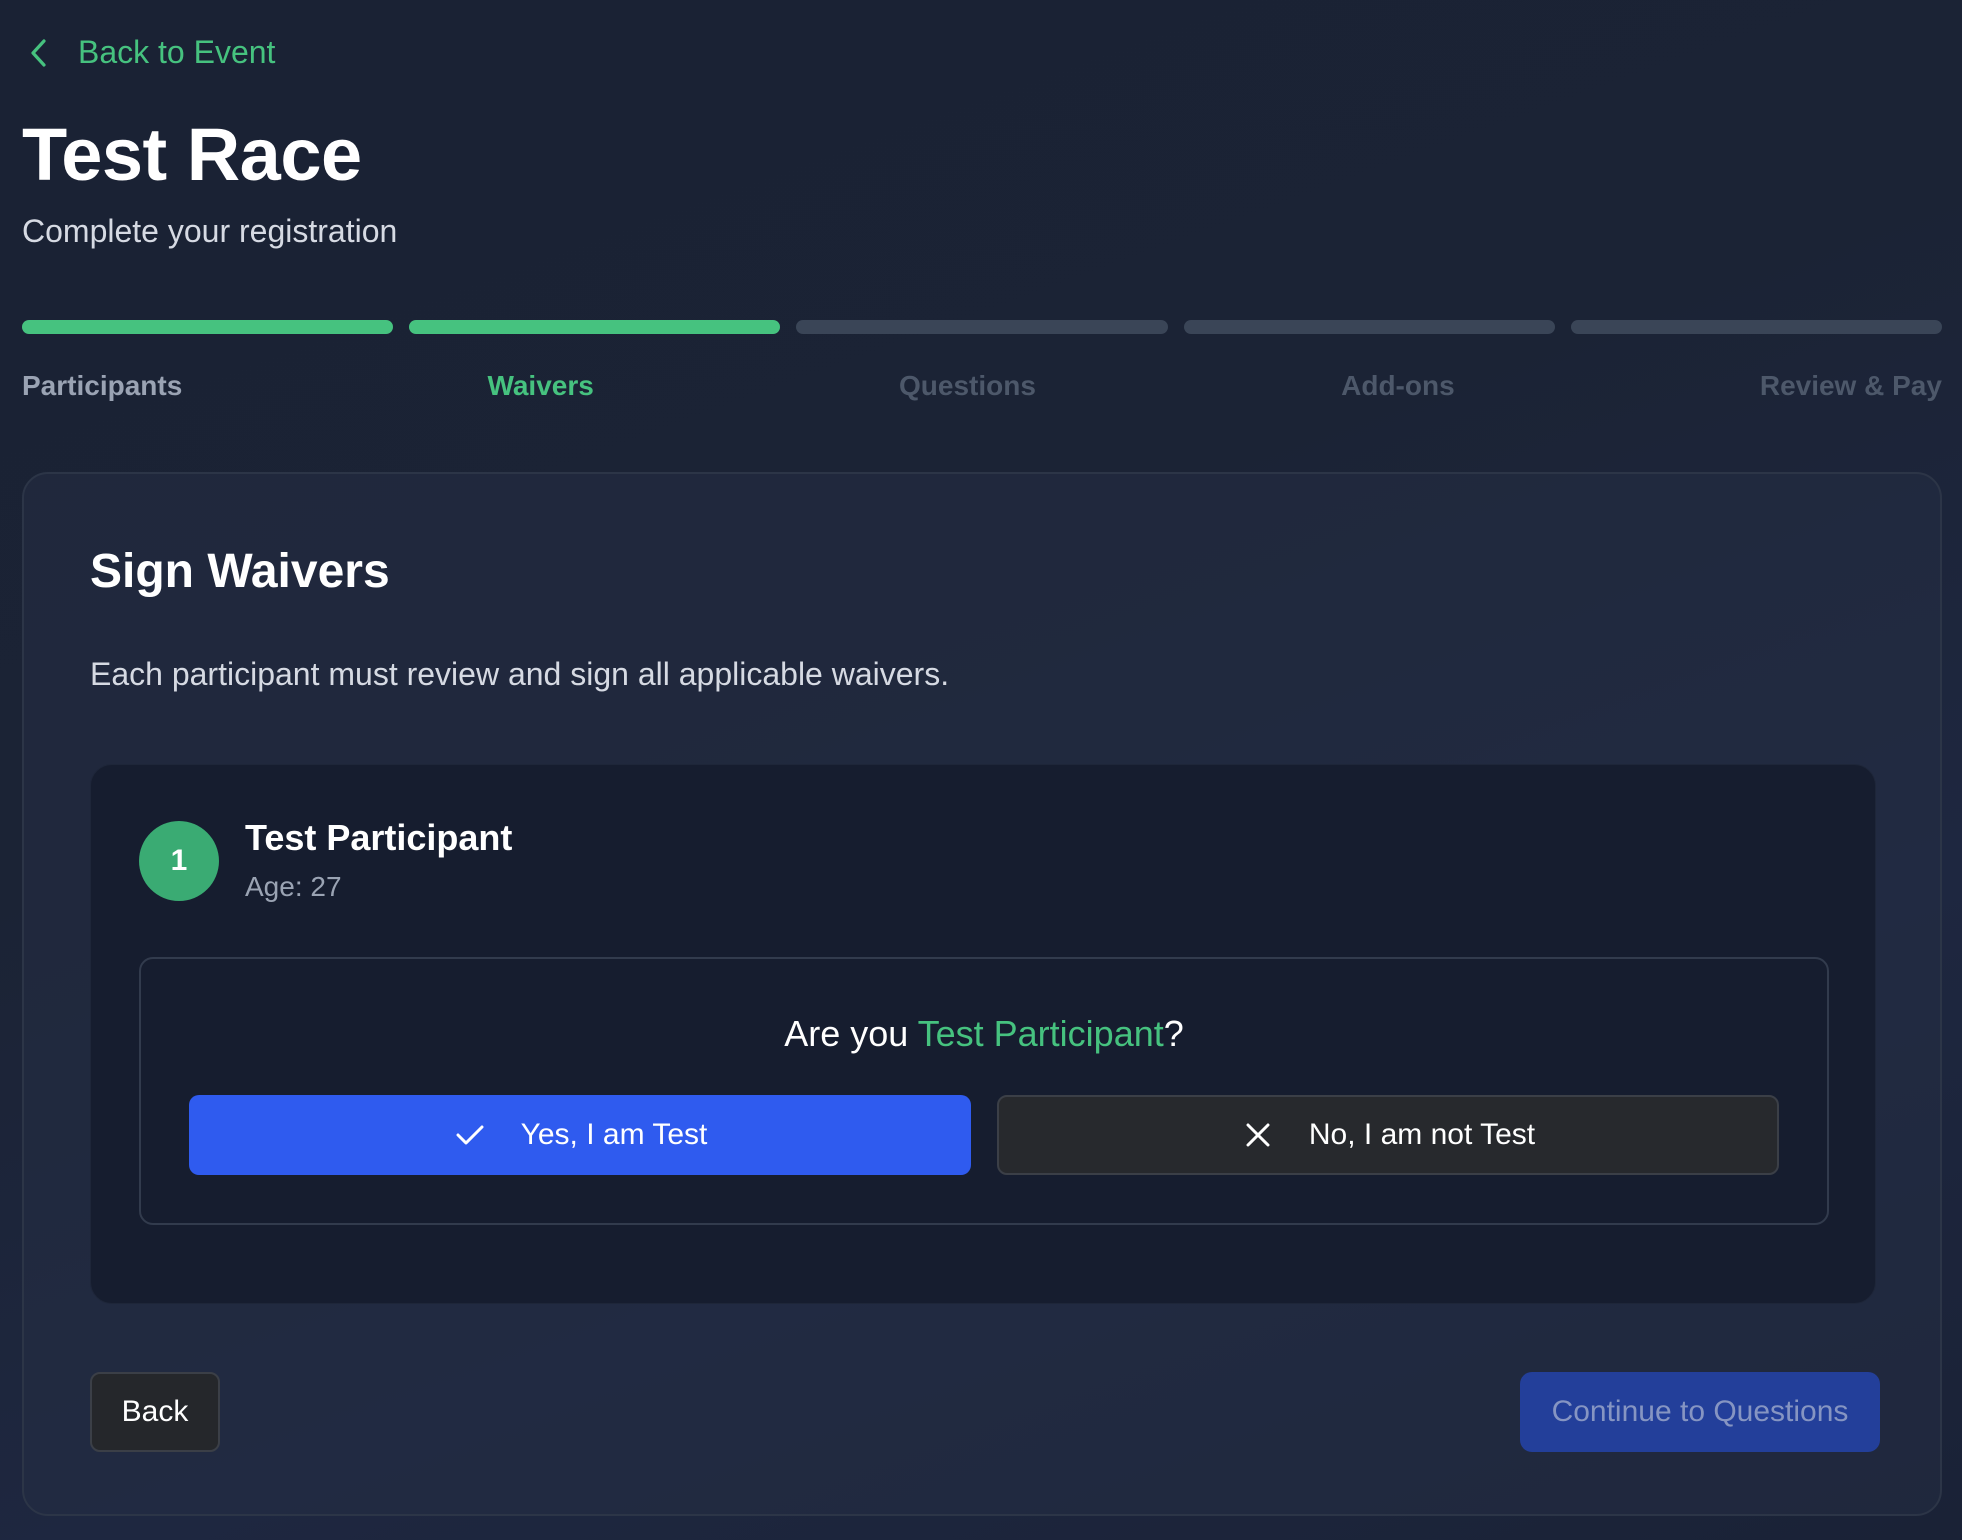  I want to click on question-suffix: ?, so click(1173, 1033).